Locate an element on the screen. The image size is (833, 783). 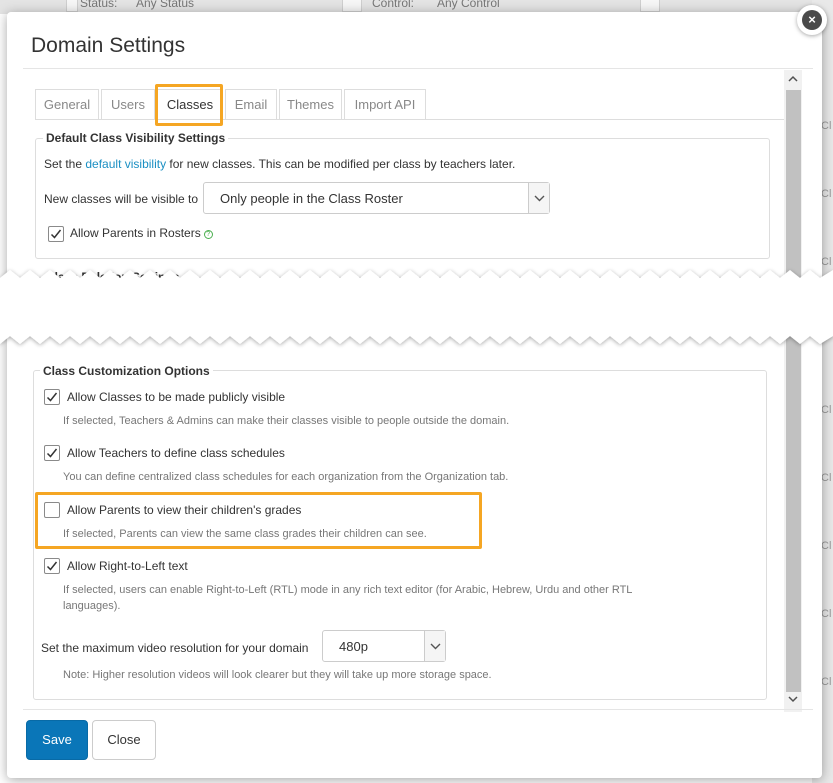
default-visibility-link: default visibility is located at coordinates (125, 164).